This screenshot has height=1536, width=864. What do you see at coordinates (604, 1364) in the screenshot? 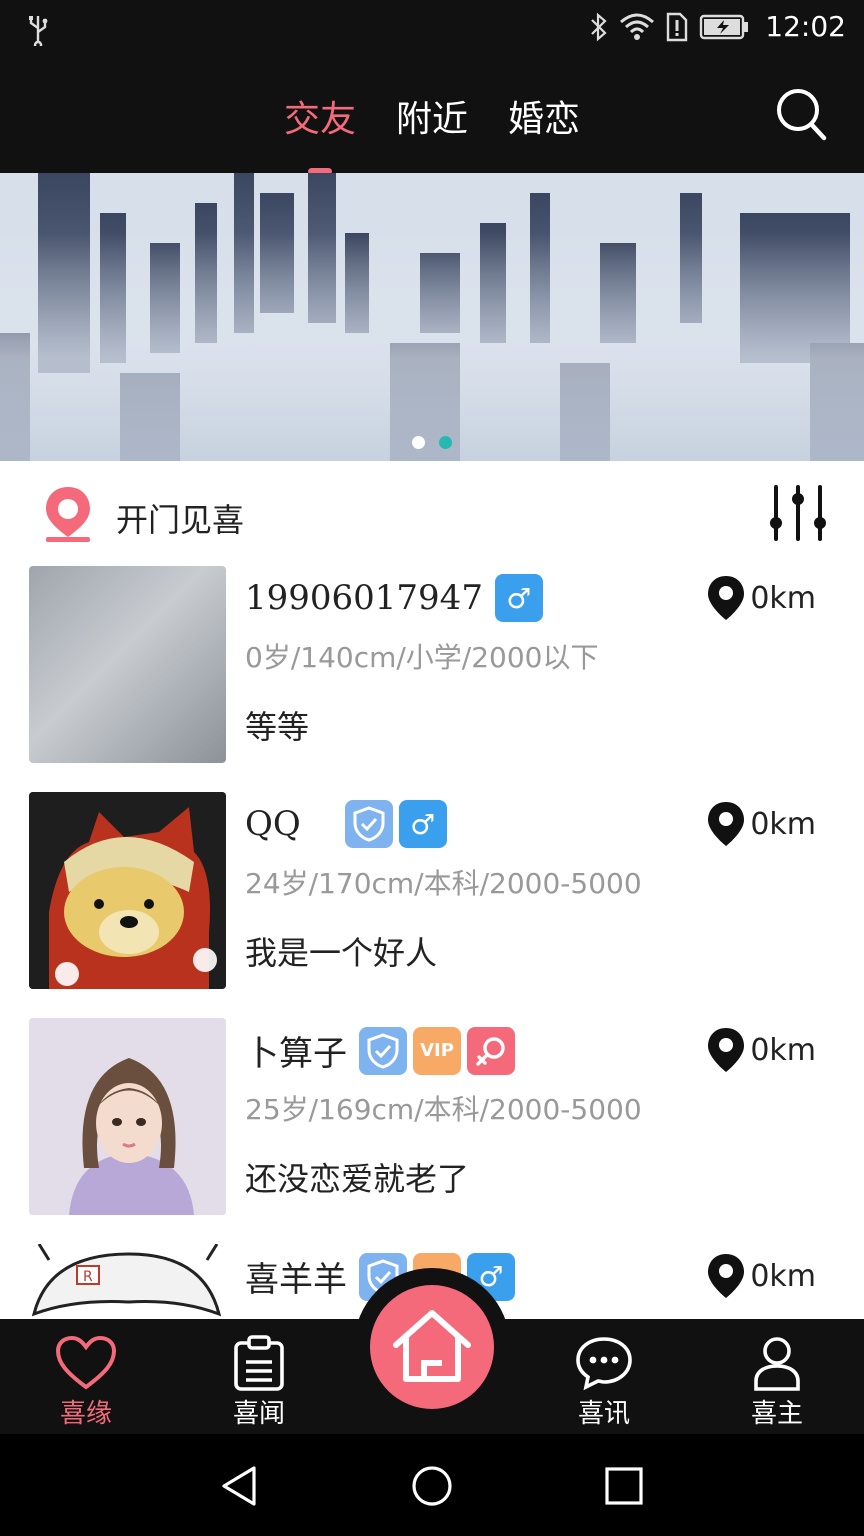
I see `chat-bubble-icon` at bounding box center [604, 1364].